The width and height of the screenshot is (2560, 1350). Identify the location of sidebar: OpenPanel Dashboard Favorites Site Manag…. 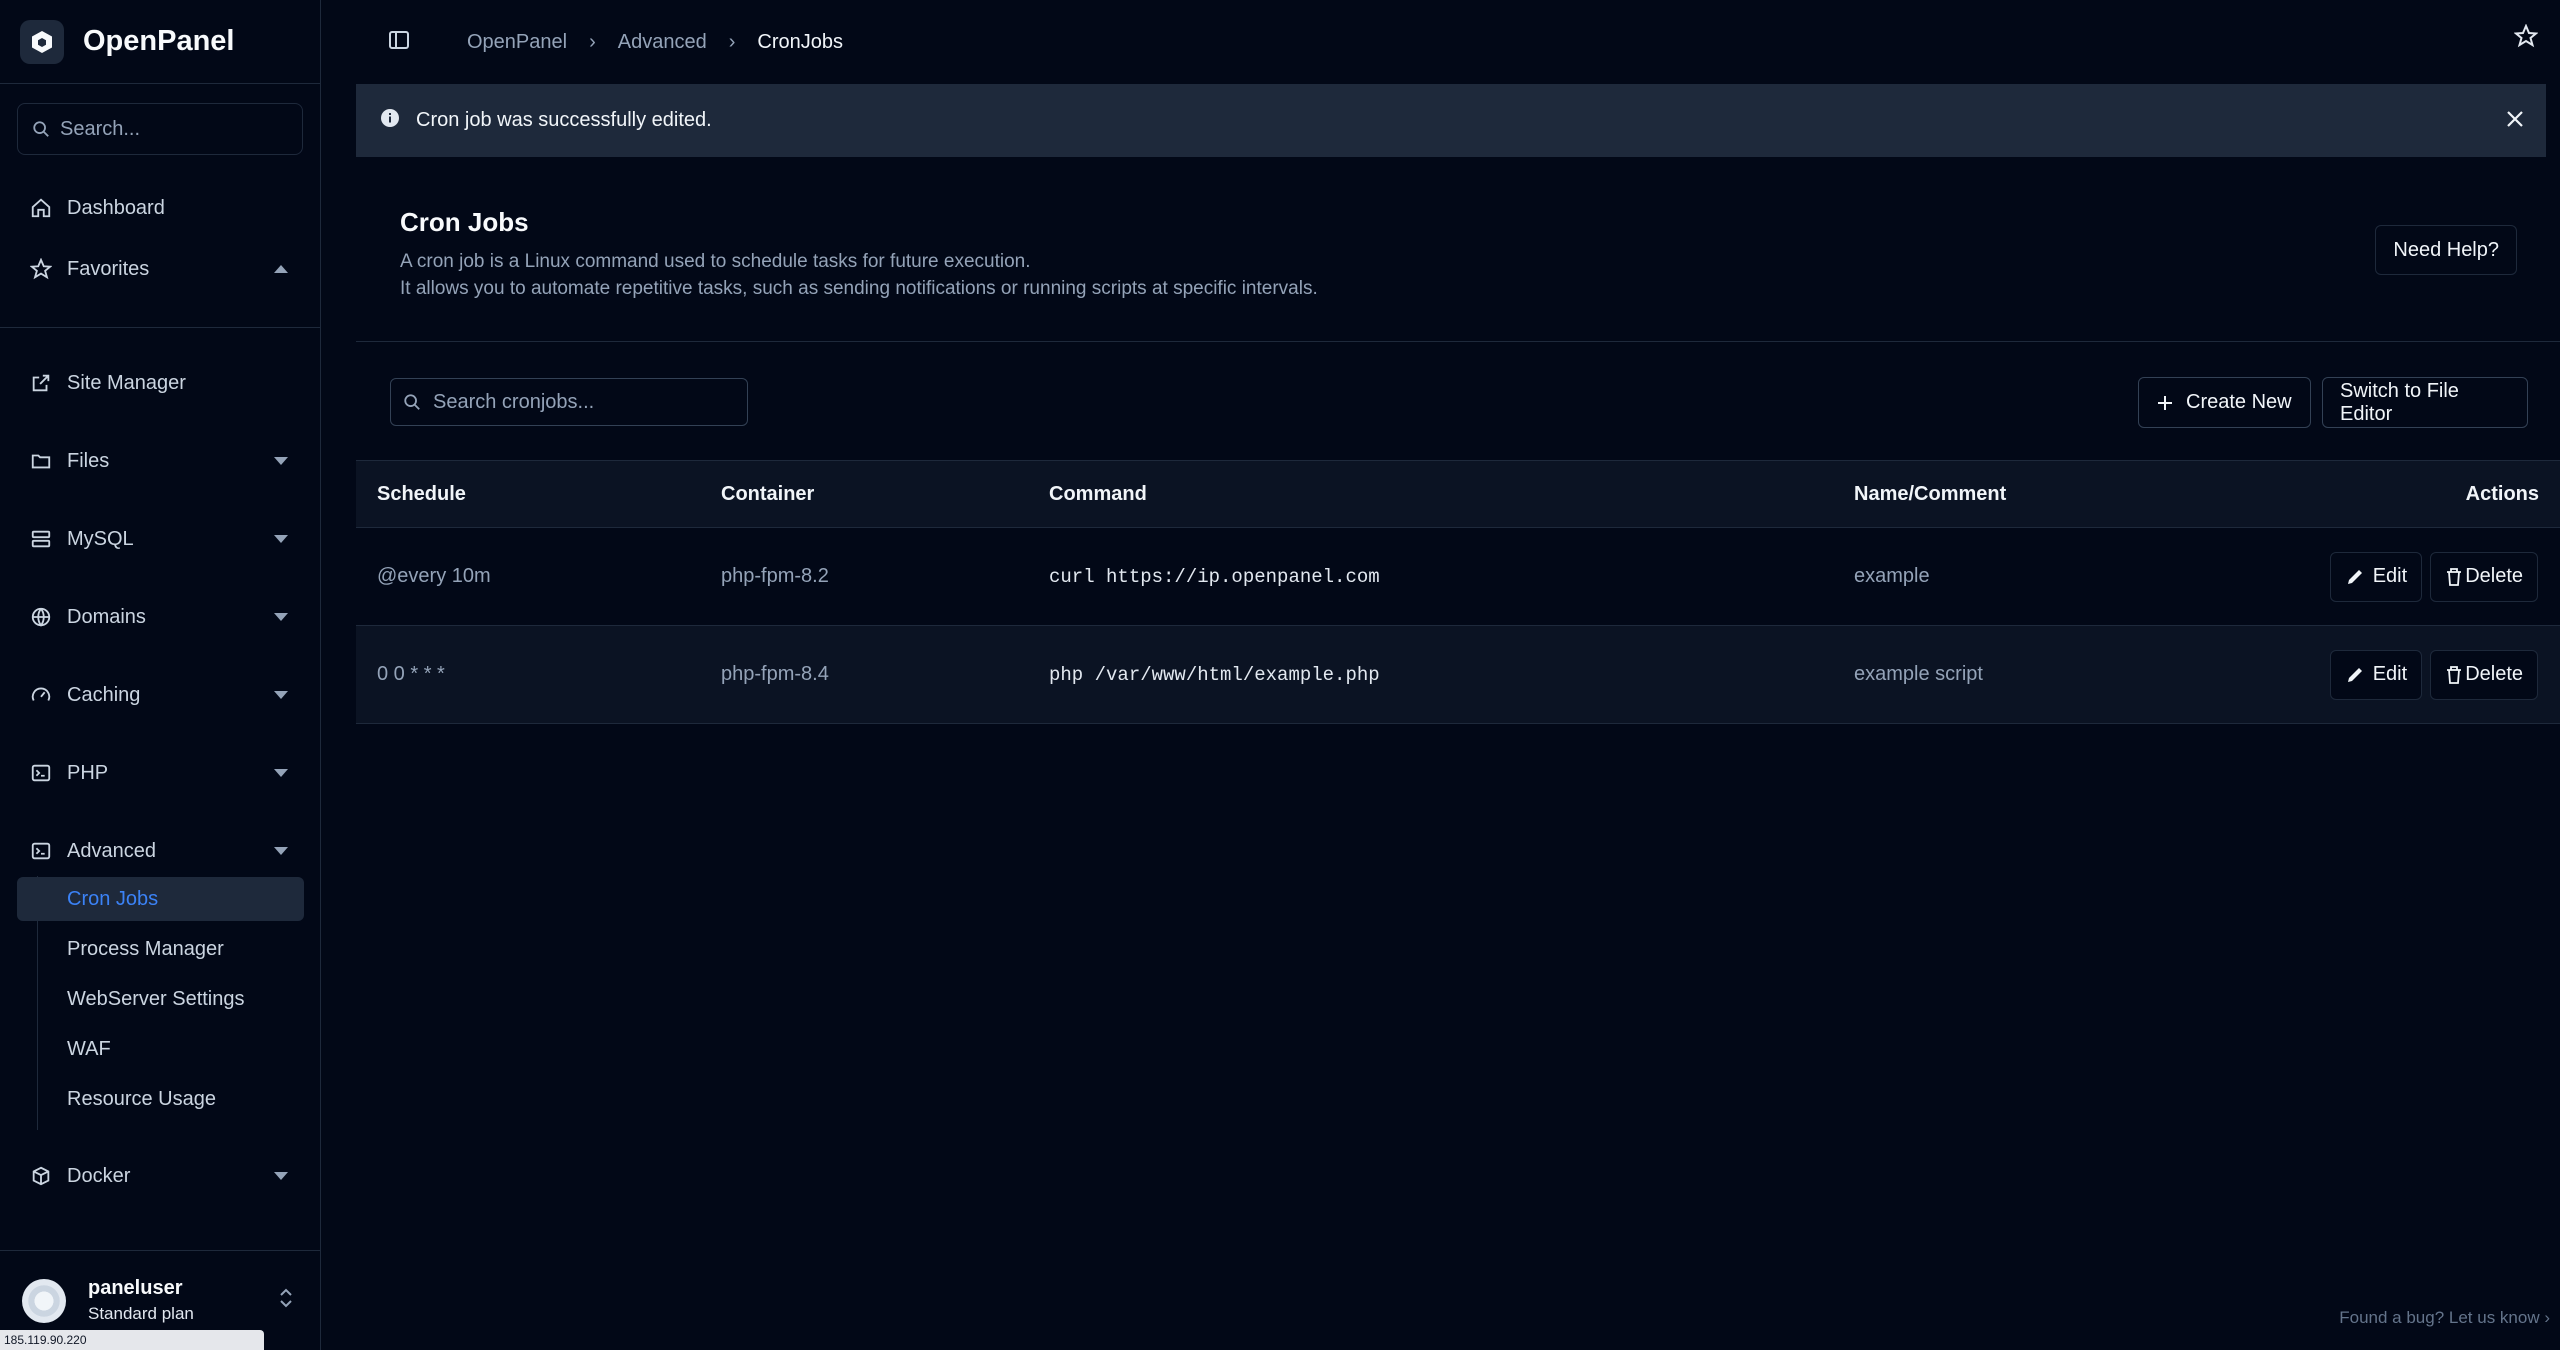
(160, 675).